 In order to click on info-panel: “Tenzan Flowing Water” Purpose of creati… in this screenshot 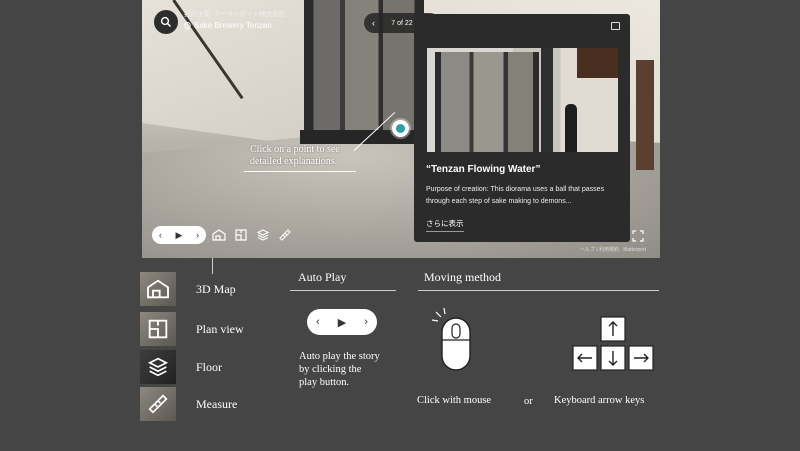, I will do `click(522, 128)`.